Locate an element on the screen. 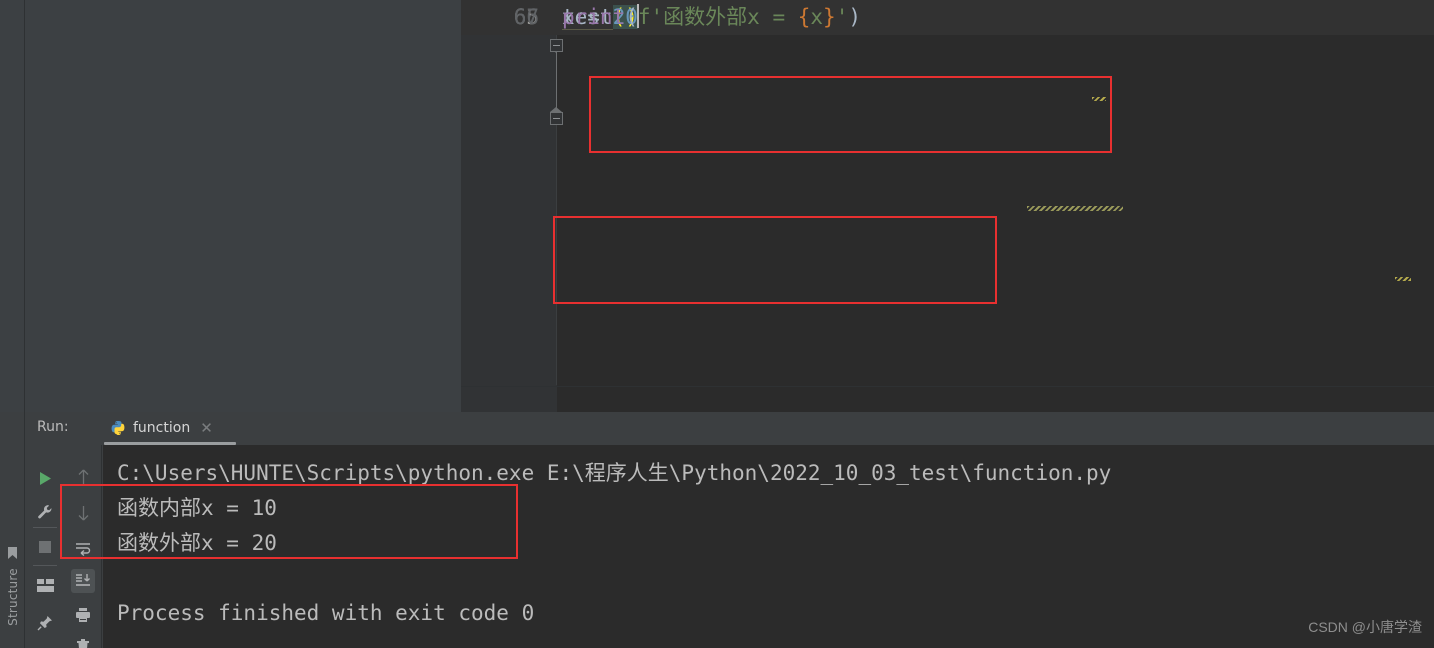 Image resolution: width=1434 pixels, height=648 pixels. code-fold-end-arrow-icon is located at coordinates (556, 109).